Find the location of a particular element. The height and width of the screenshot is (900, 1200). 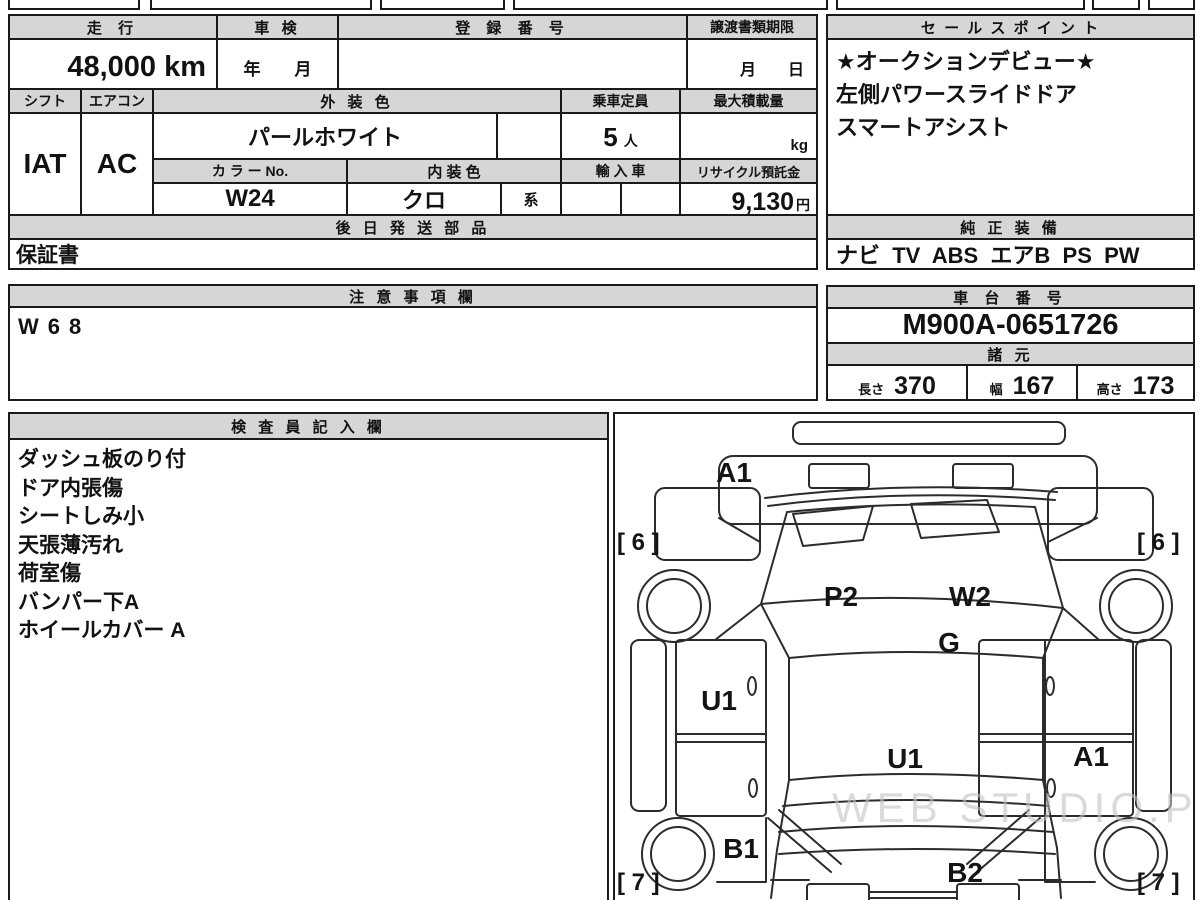

sales-point-line: スマートアシスト is located at coordinates (923, 127).